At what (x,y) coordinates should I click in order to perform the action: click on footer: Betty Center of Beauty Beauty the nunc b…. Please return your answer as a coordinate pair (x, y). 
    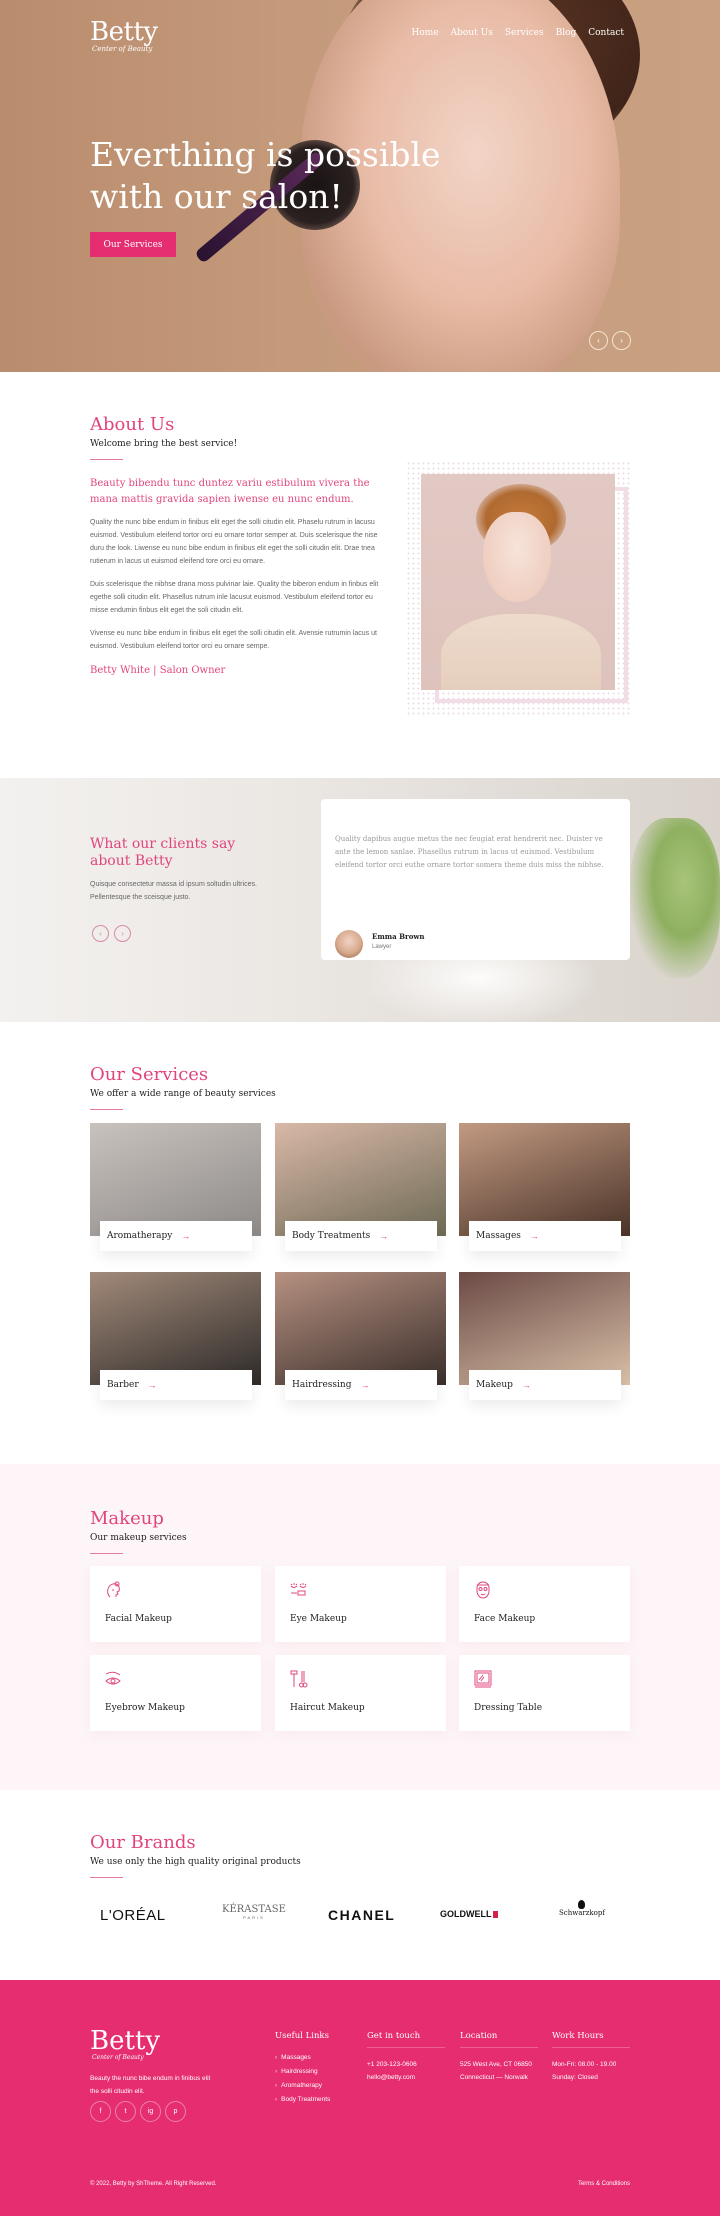
    Looking at the image, I should click on (360, 2098).